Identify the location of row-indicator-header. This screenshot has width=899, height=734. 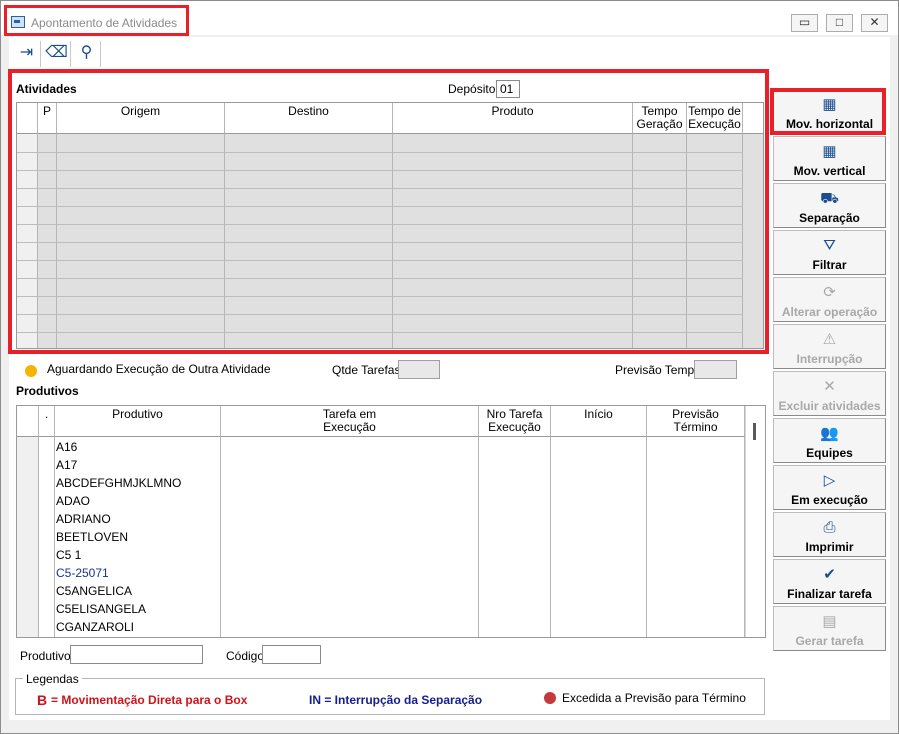
(28, 421).